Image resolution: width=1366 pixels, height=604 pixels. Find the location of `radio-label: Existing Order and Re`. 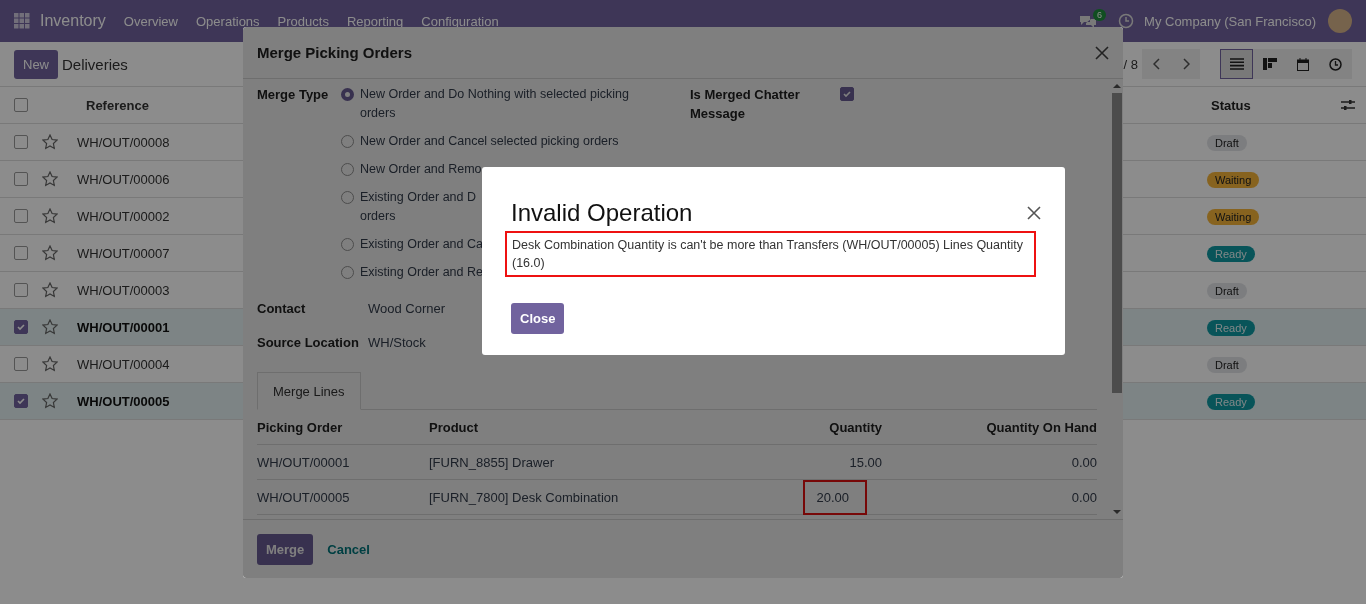

radio-label: Existing Order and Re is located at coordinates (421, 272).